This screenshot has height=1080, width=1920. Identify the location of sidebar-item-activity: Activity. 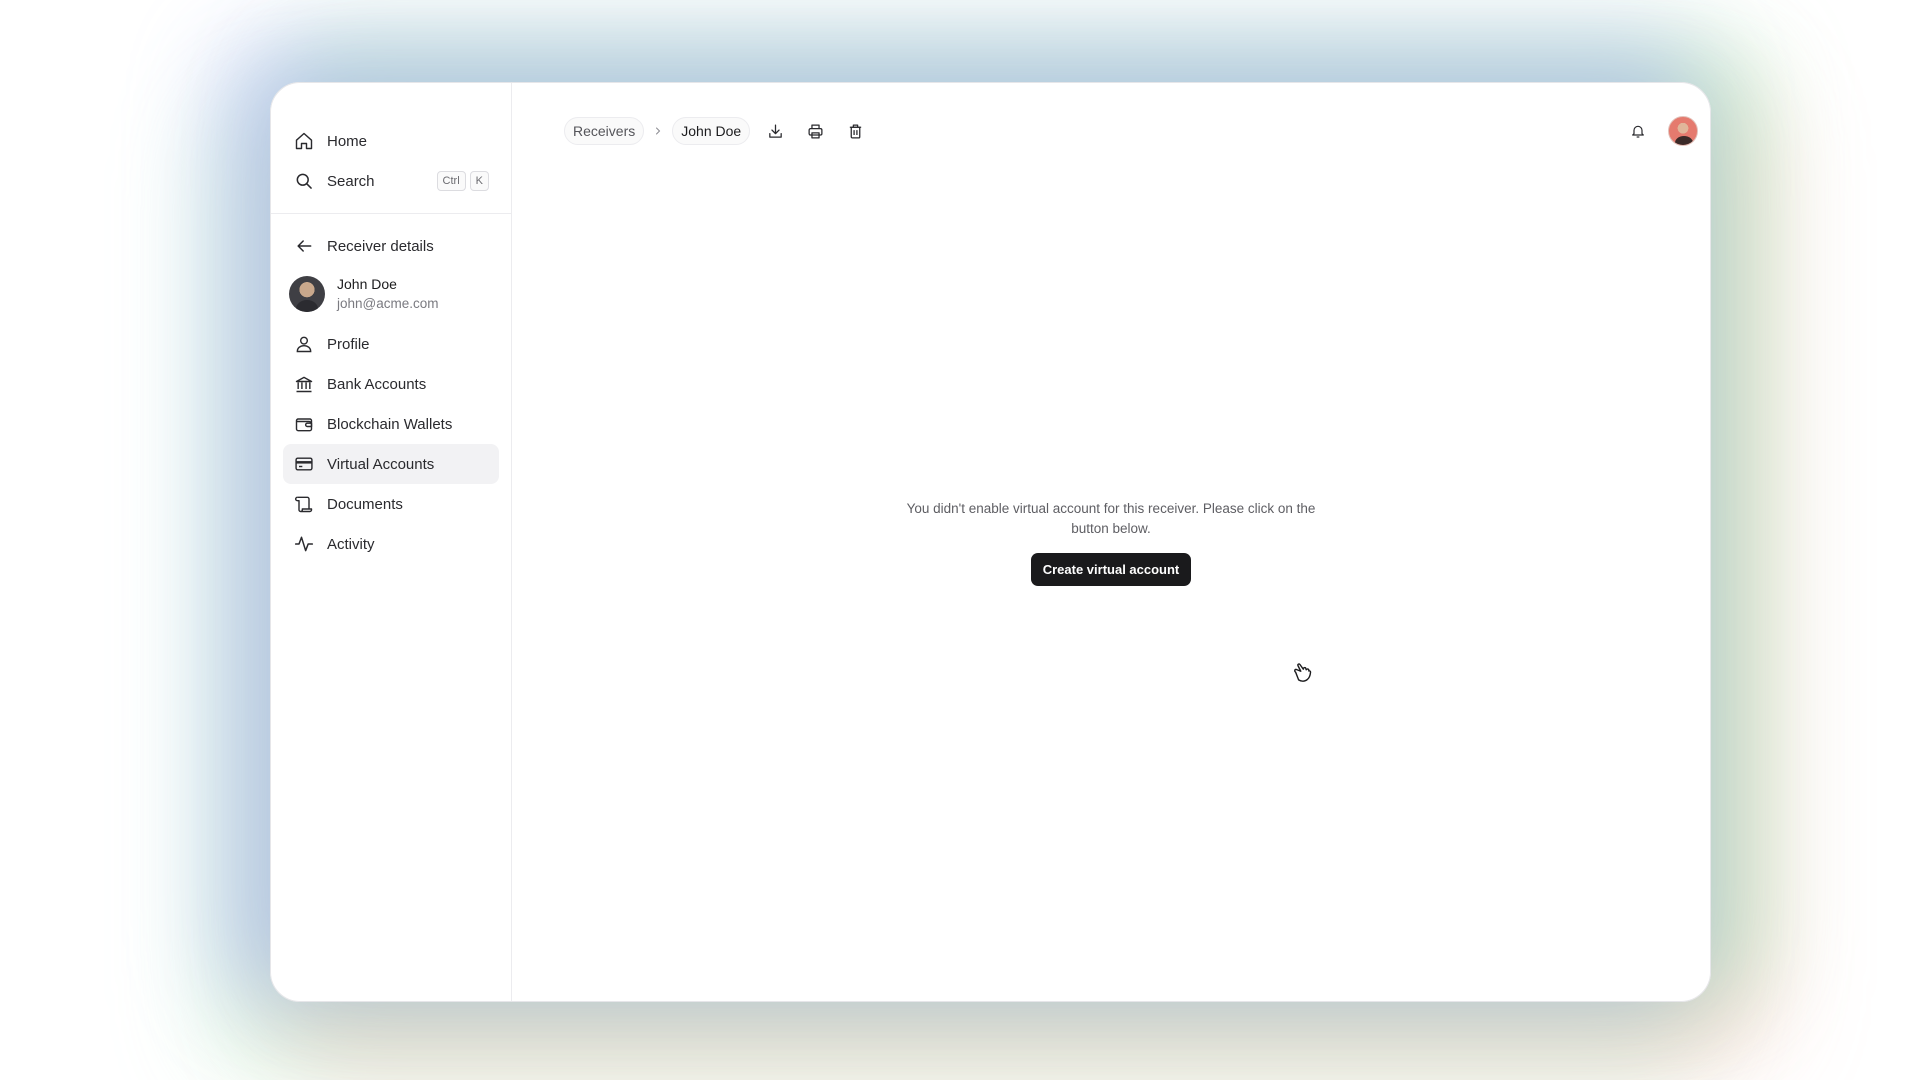
(391, 544).